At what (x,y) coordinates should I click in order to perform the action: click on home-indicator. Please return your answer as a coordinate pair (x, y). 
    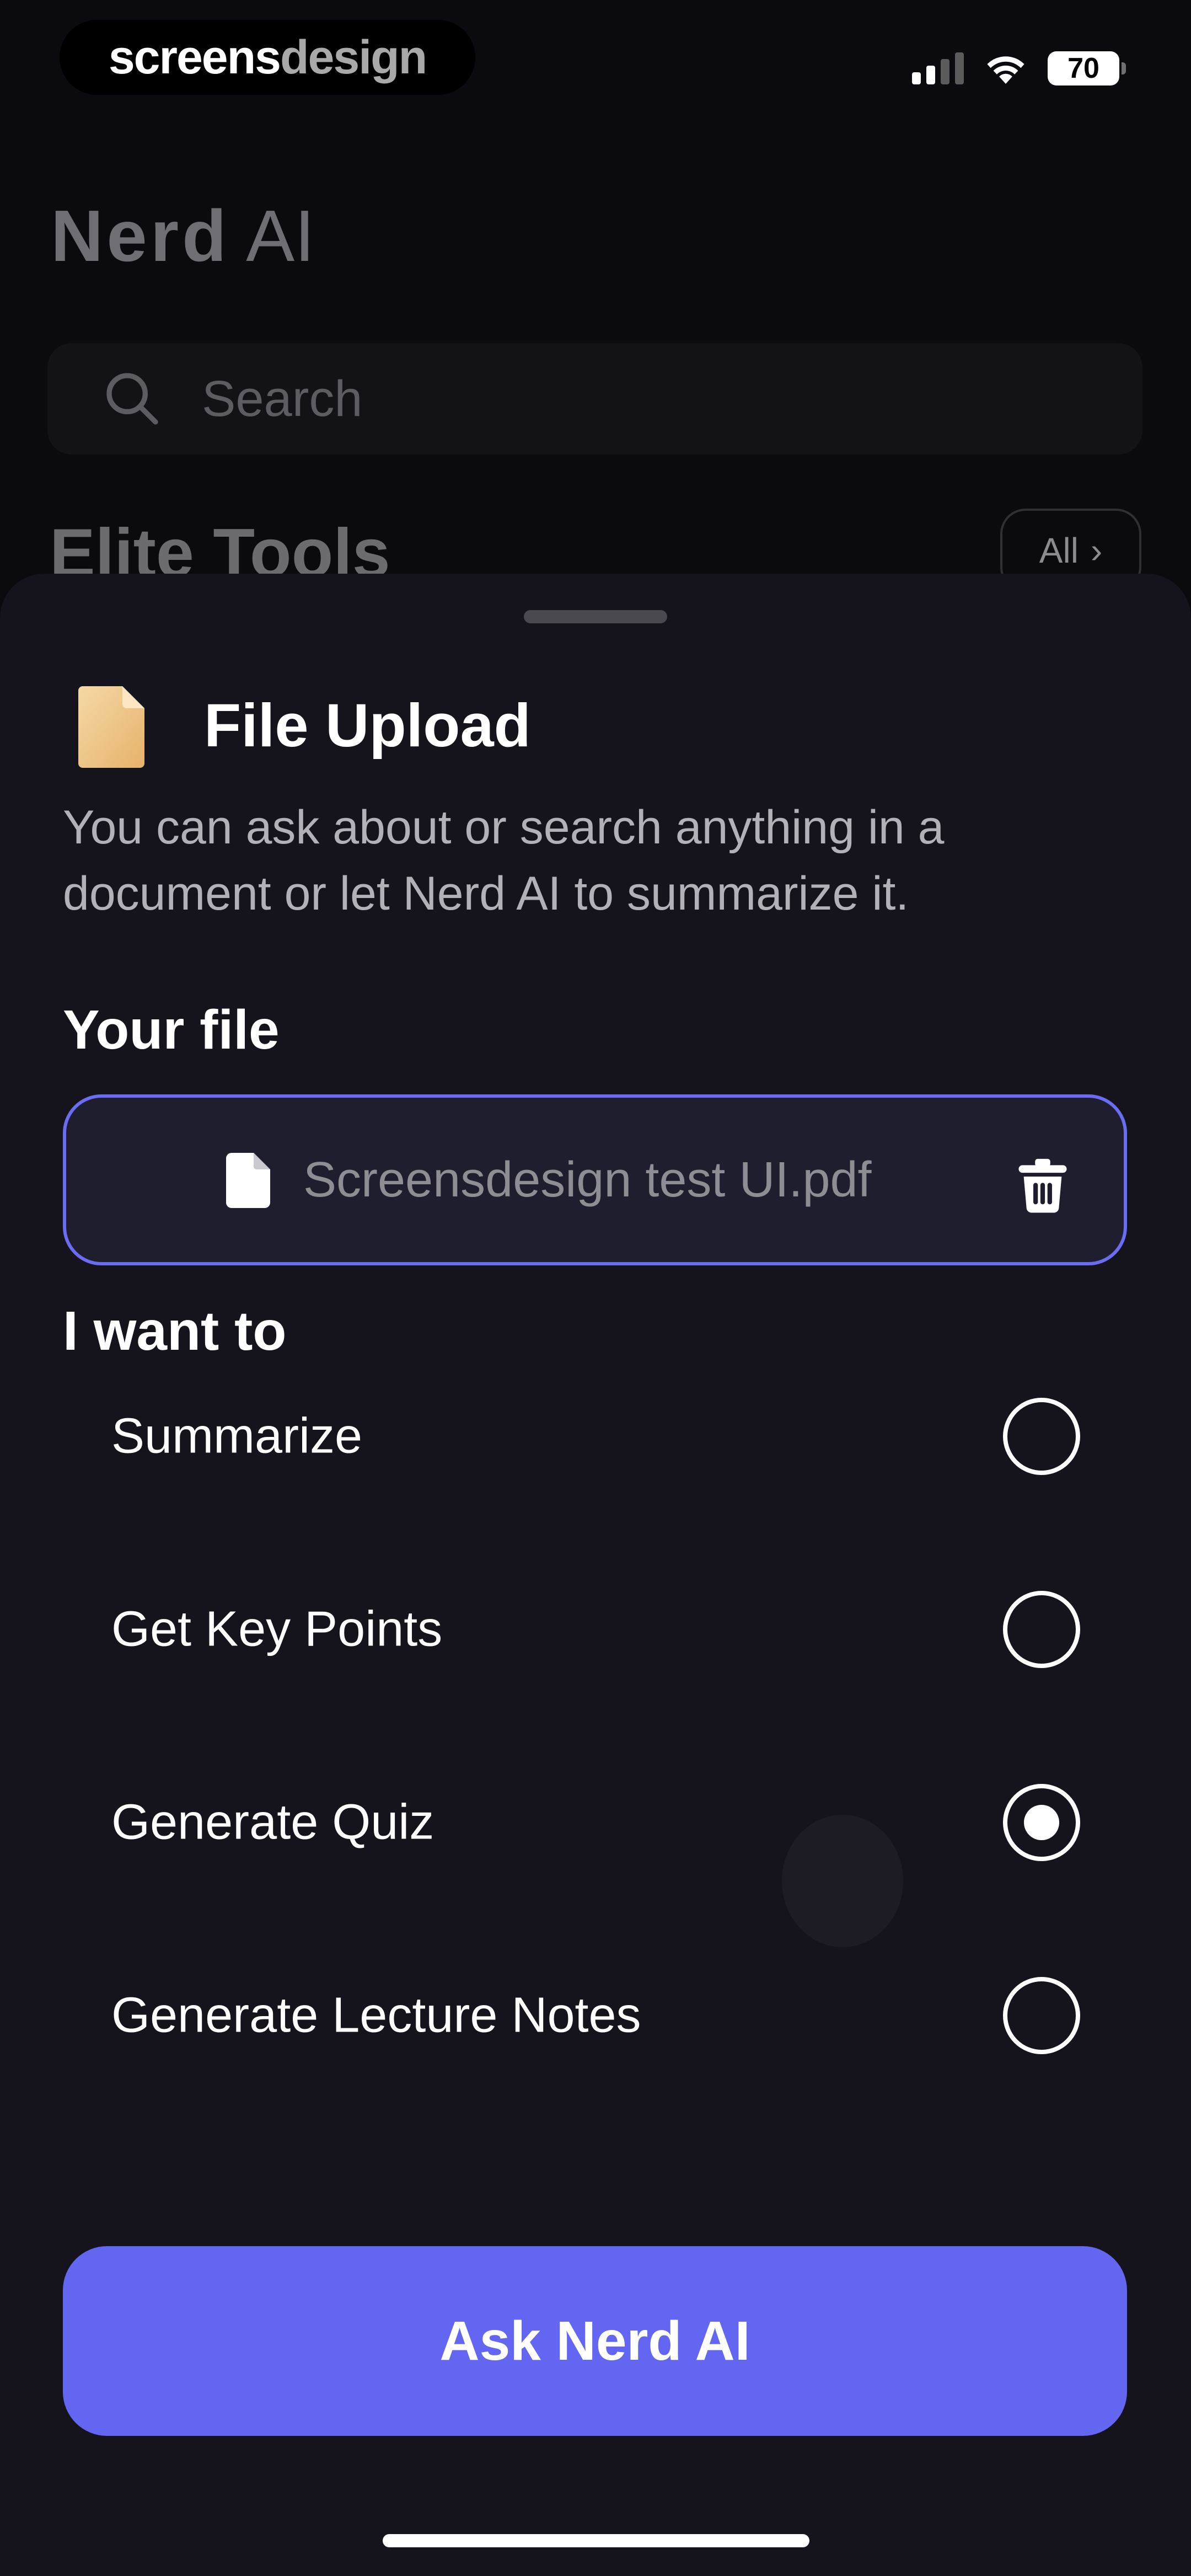
    Looking at the image, I should click on (596, 2540).